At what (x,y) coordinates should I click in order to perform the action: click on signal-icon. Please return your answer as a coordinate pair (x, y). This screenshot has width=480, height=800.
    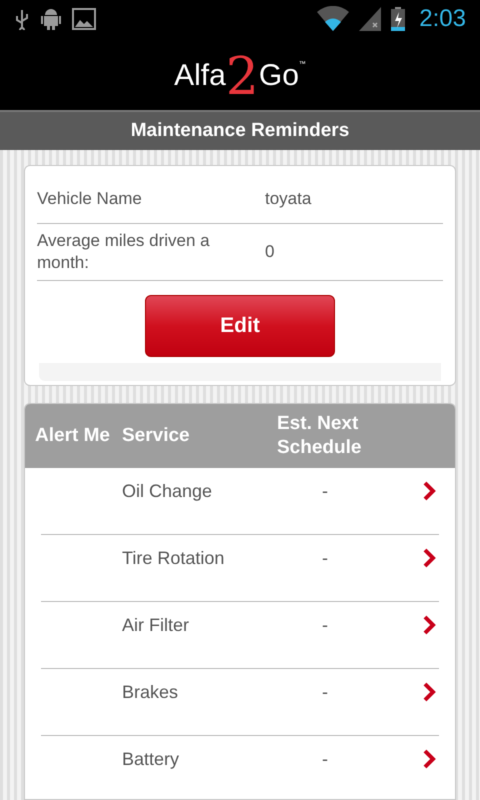
    Looking at the image, I should click on (370, 19).